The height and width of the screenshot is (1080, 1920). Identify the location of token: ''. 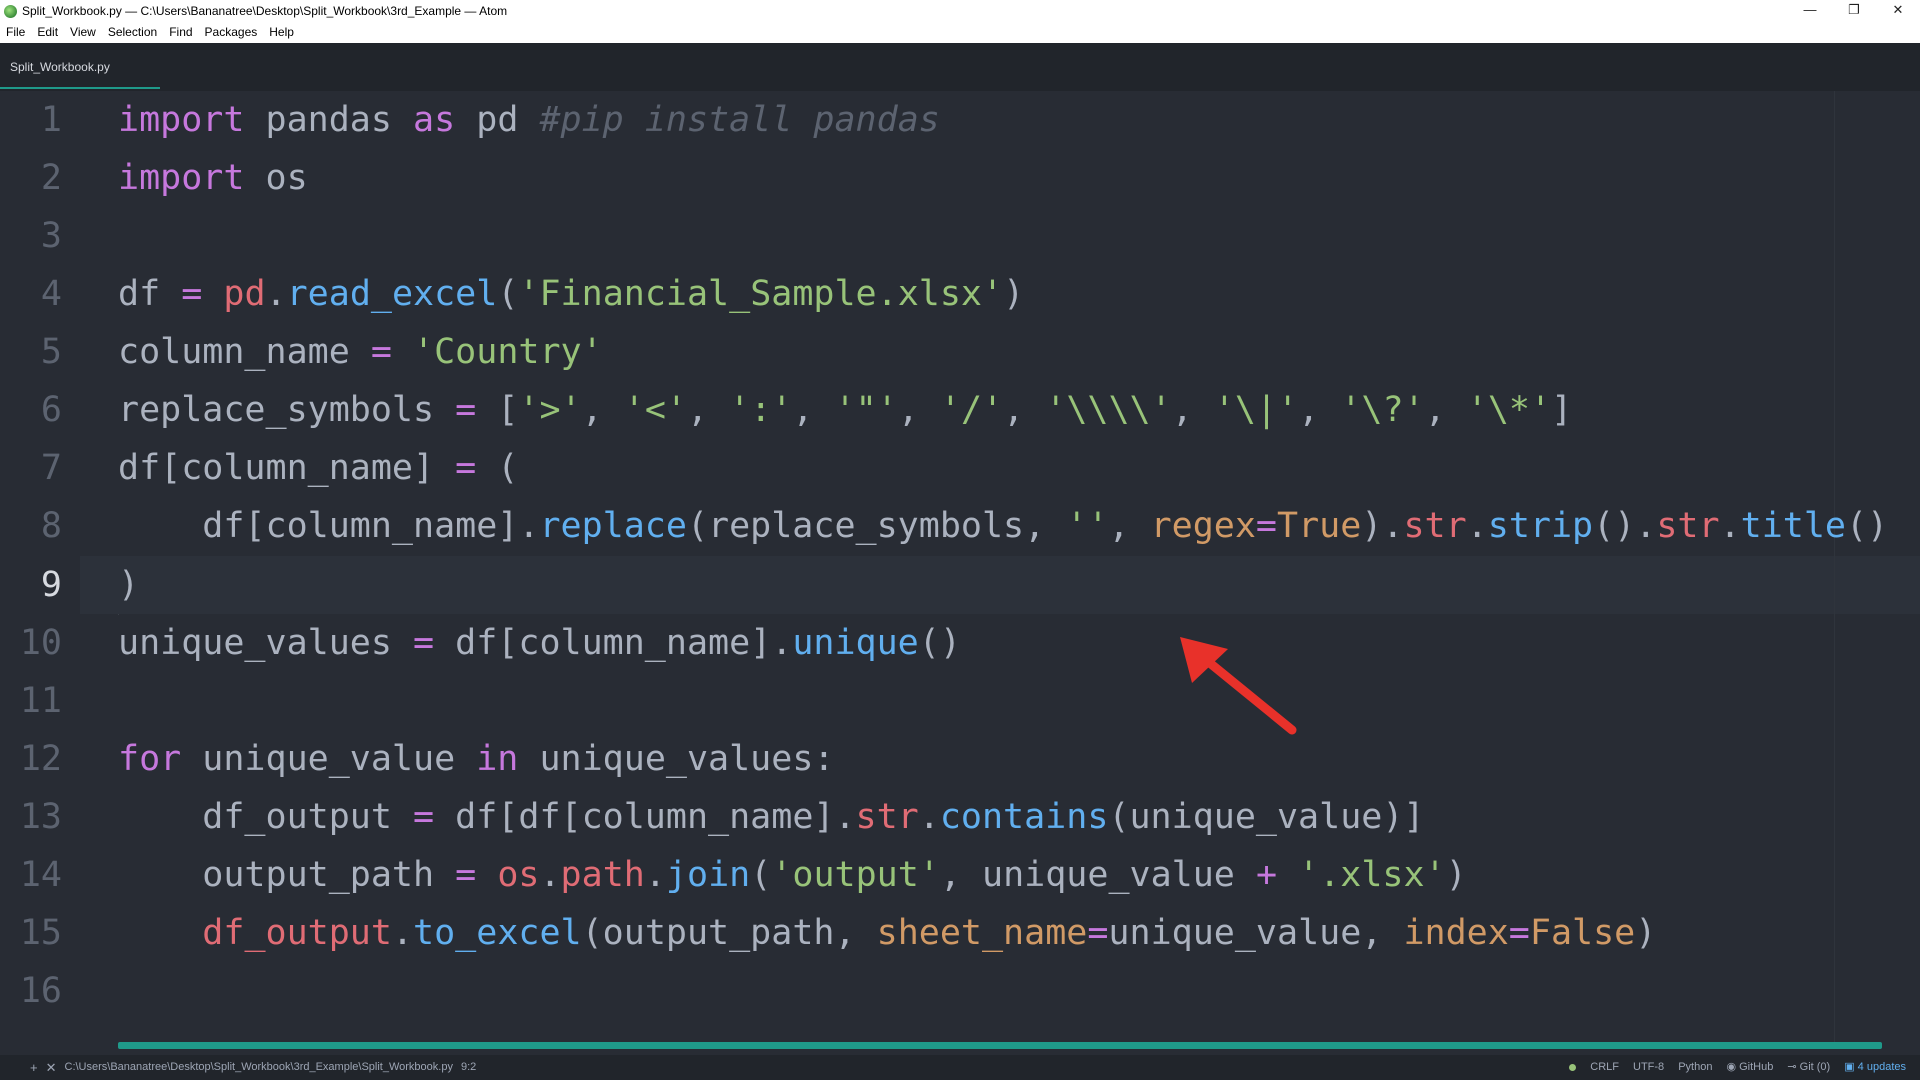
(1087, 526).